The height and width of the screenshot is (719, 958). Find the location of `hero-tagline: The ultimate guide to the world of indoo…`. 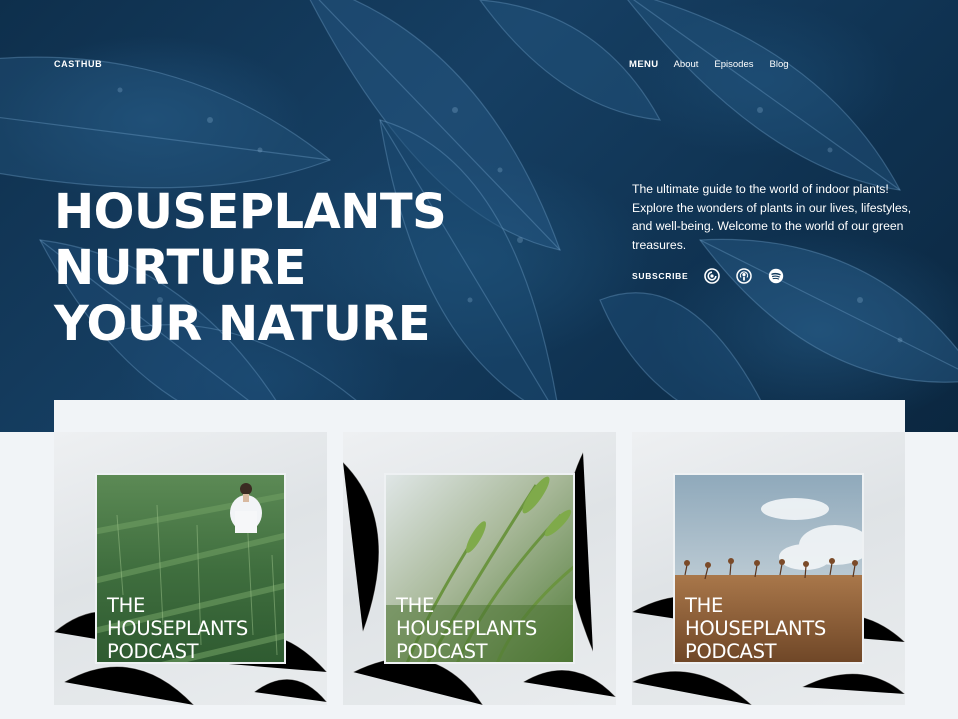

hero-tagline: The ultimate guide to the world of indoo… is located at coordinates (772, 217).